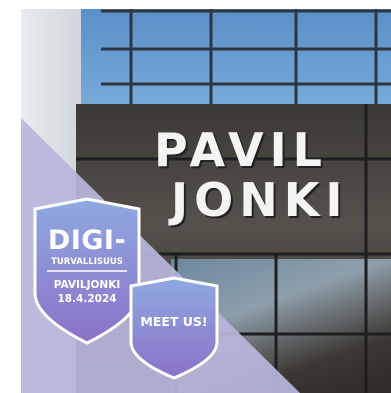 The image size is (391, 393). What do you see at coordinates (174, 321) in the screenshot?
I see `meet-us-label: MEET US!` at bounding box center [174, 321].